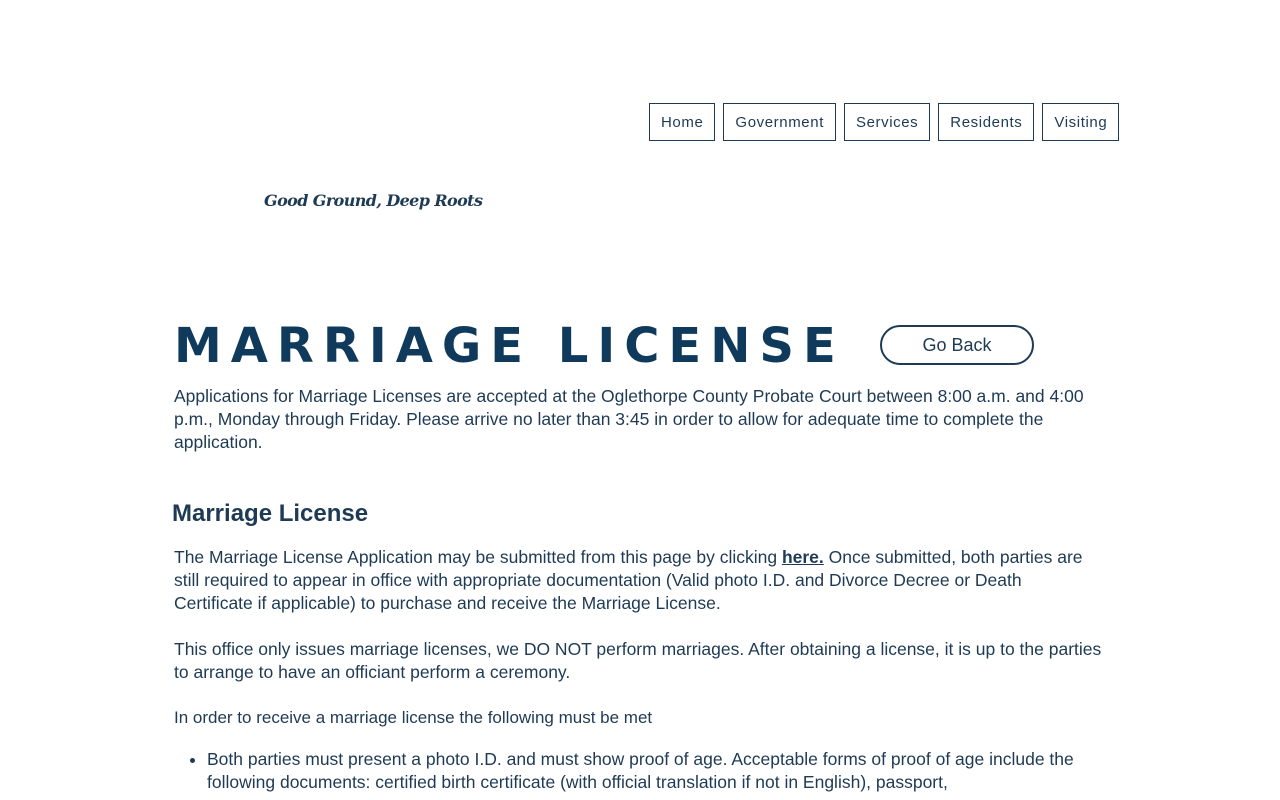  Describe the element at coordinates (1081, 122) in the screenshot. I see `nav-visiting: Visiting` at that location.